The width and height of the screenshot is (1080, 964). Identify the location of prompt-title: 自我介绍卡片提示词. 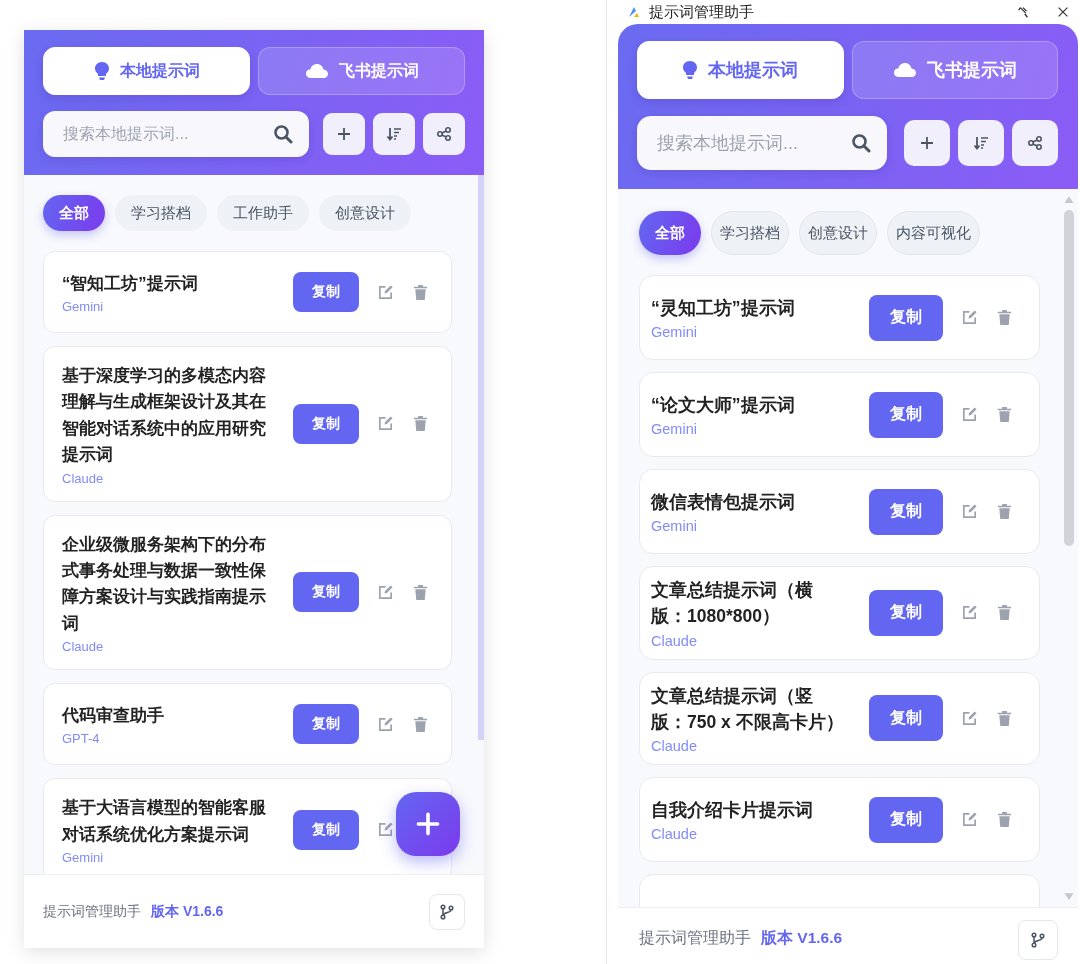
(732, 810).